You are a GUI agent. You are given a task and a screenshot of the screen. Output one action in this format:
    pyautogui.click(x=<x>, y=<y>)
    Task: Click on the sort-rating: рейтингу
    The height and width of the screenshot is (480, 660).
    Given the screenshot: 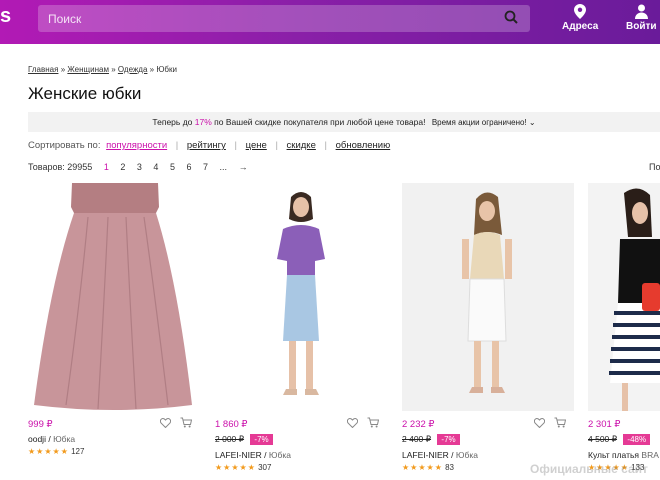 What is the action you would take?
    pyautogui.click(x=206, y=145)
    